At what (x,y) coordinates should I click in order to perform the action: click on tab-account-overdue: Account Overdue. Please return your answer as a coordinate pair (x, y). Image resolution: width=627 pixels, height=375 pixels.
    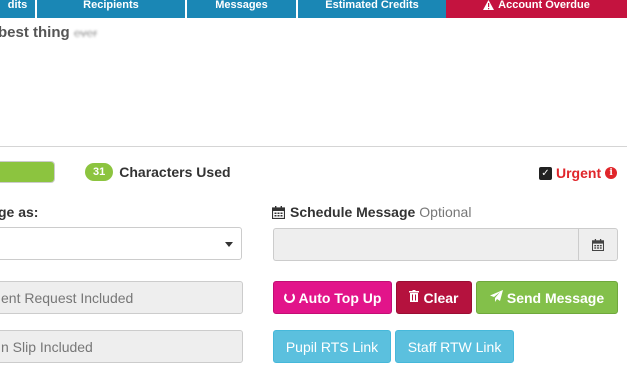
    Looking at the image, I should click on (536, 9).